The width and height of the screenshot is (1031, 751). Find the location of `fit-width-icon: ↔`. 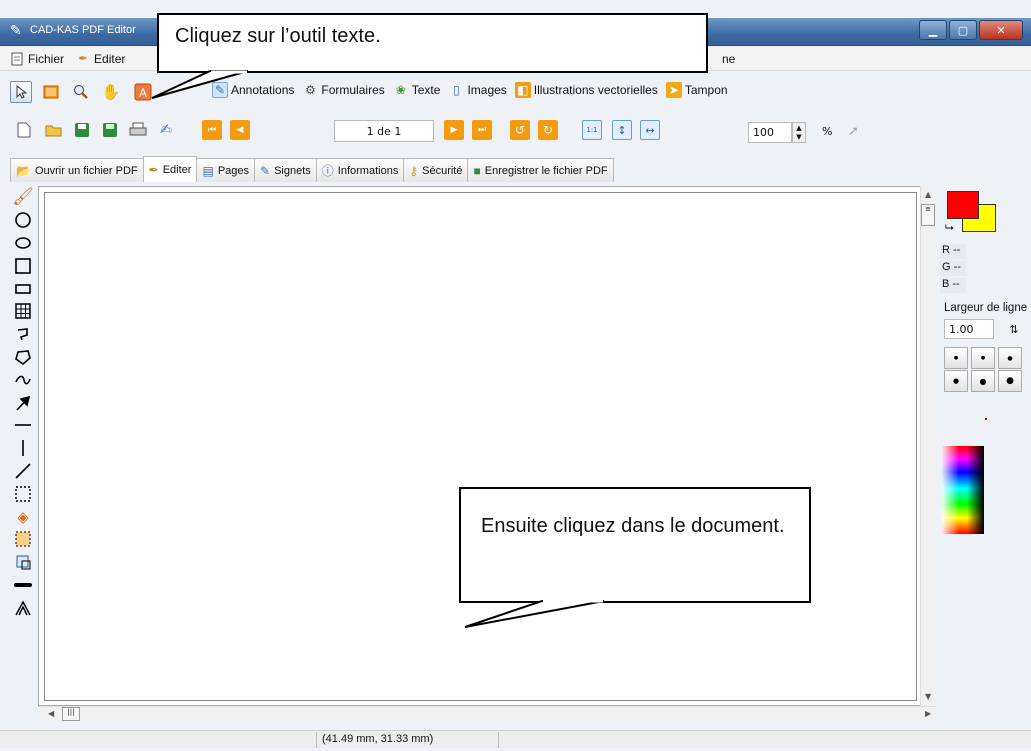

fit-width-icon: ↔ is located at coordinates (650, 130).